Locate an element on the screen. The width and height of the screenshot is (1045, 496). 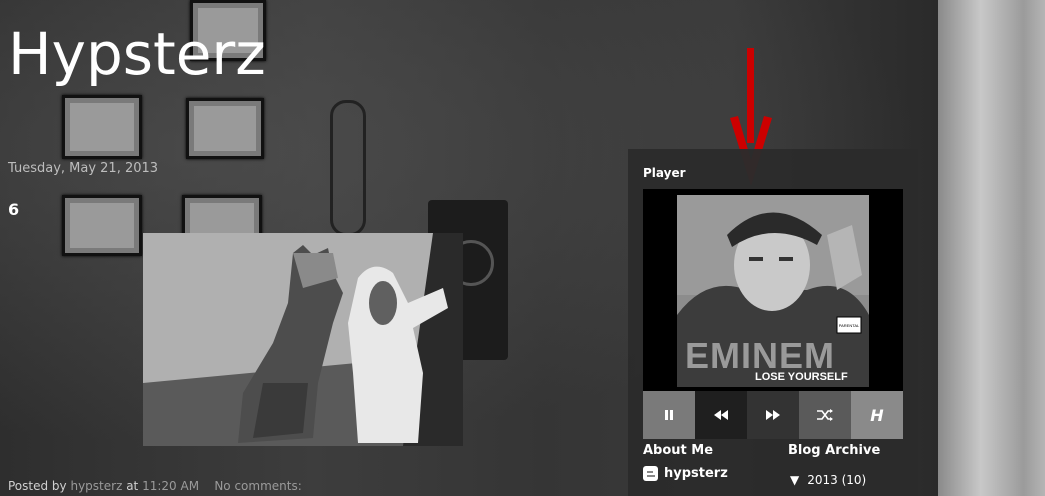
about-me-heading: About Me is located at coordinates (678, 450).